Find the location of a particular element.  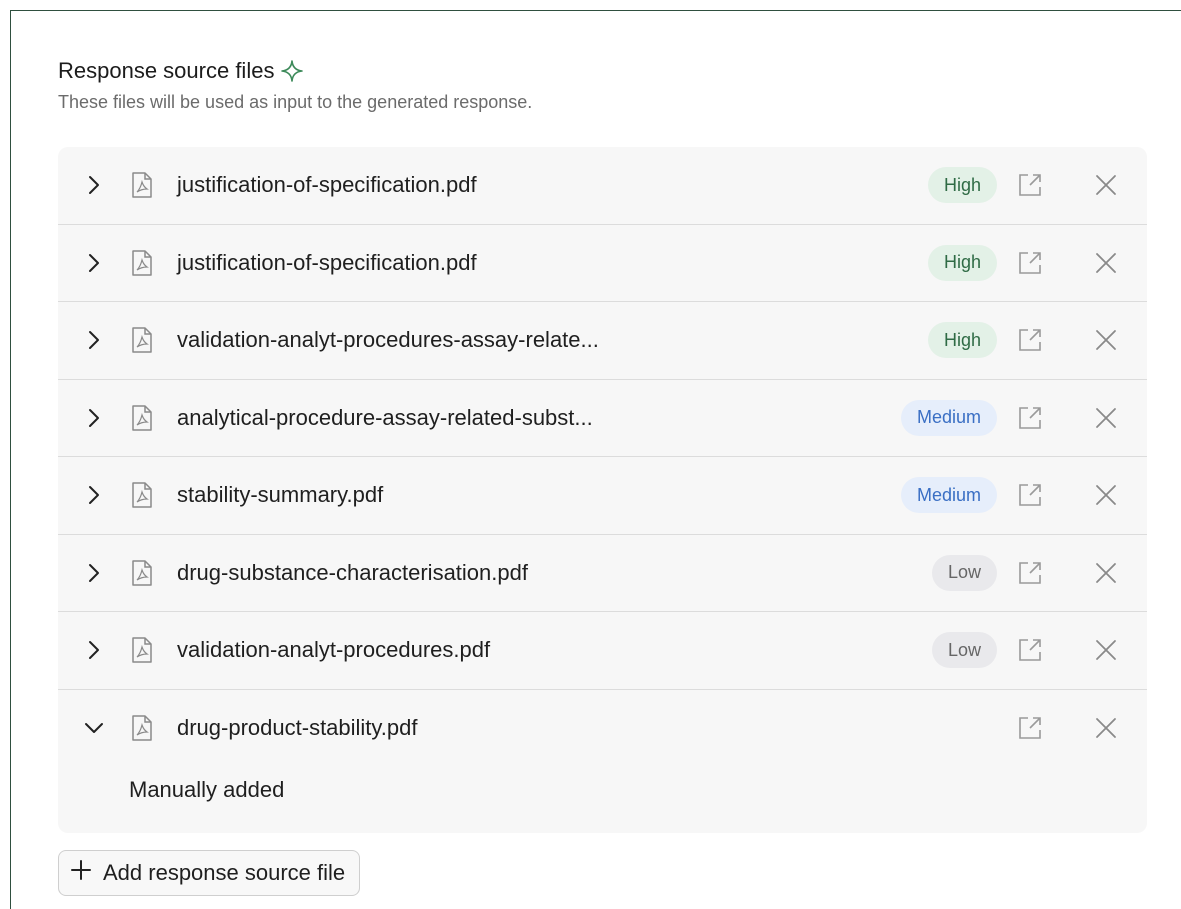

file-name: drug-substance-characterisation.pdf is located at coordinates (352, 573).